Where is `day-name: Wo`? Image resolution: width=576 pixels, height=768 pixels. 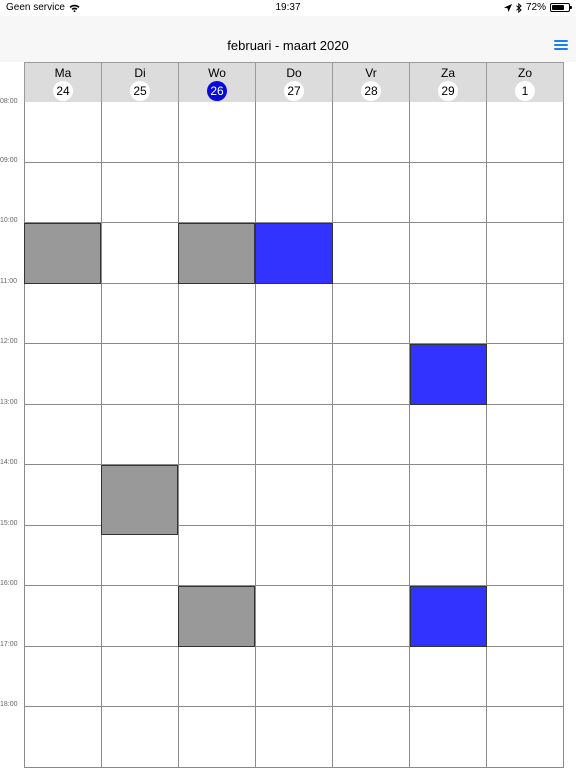 day-name: Wo is located at coordinates (217, 73).